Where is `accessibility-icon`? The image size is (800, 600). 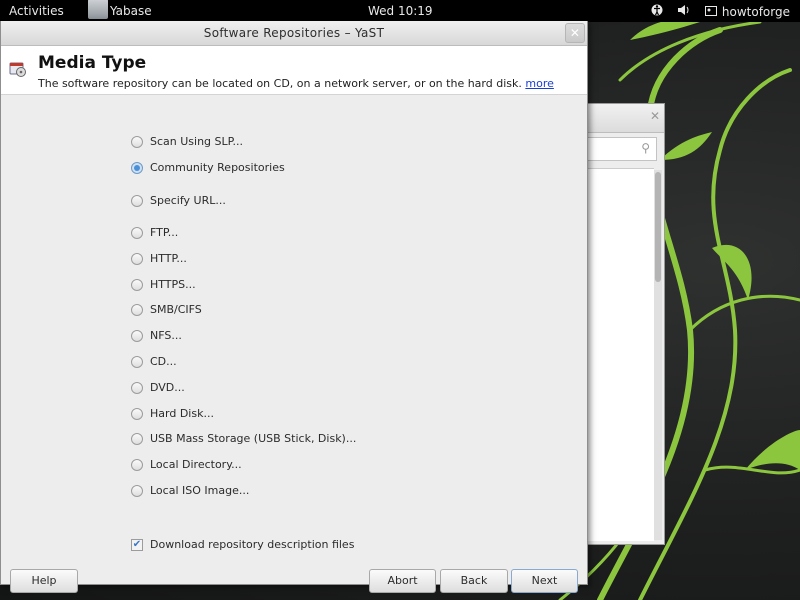
accessibility-icon is located at coordinates (657, 11).